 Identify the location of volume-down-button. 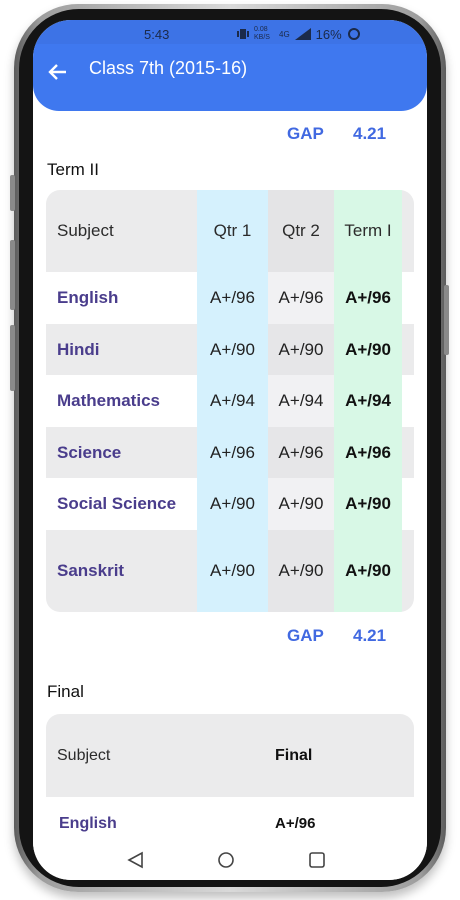
(12, 275).